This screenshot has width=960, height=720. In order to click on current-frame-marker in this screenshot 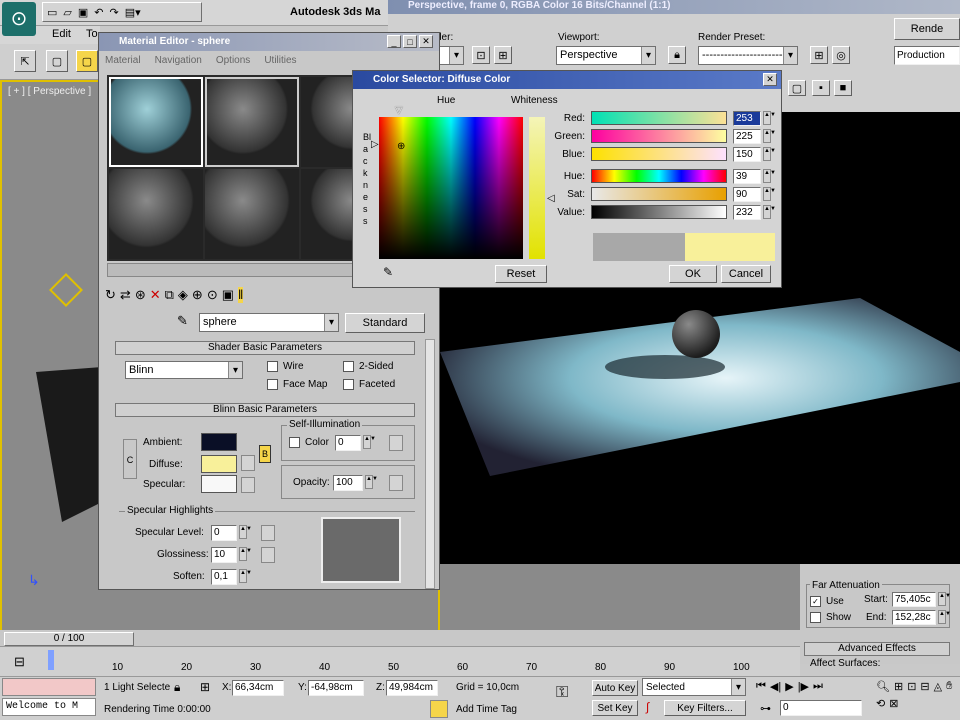, I will do `click(51, 660)`.